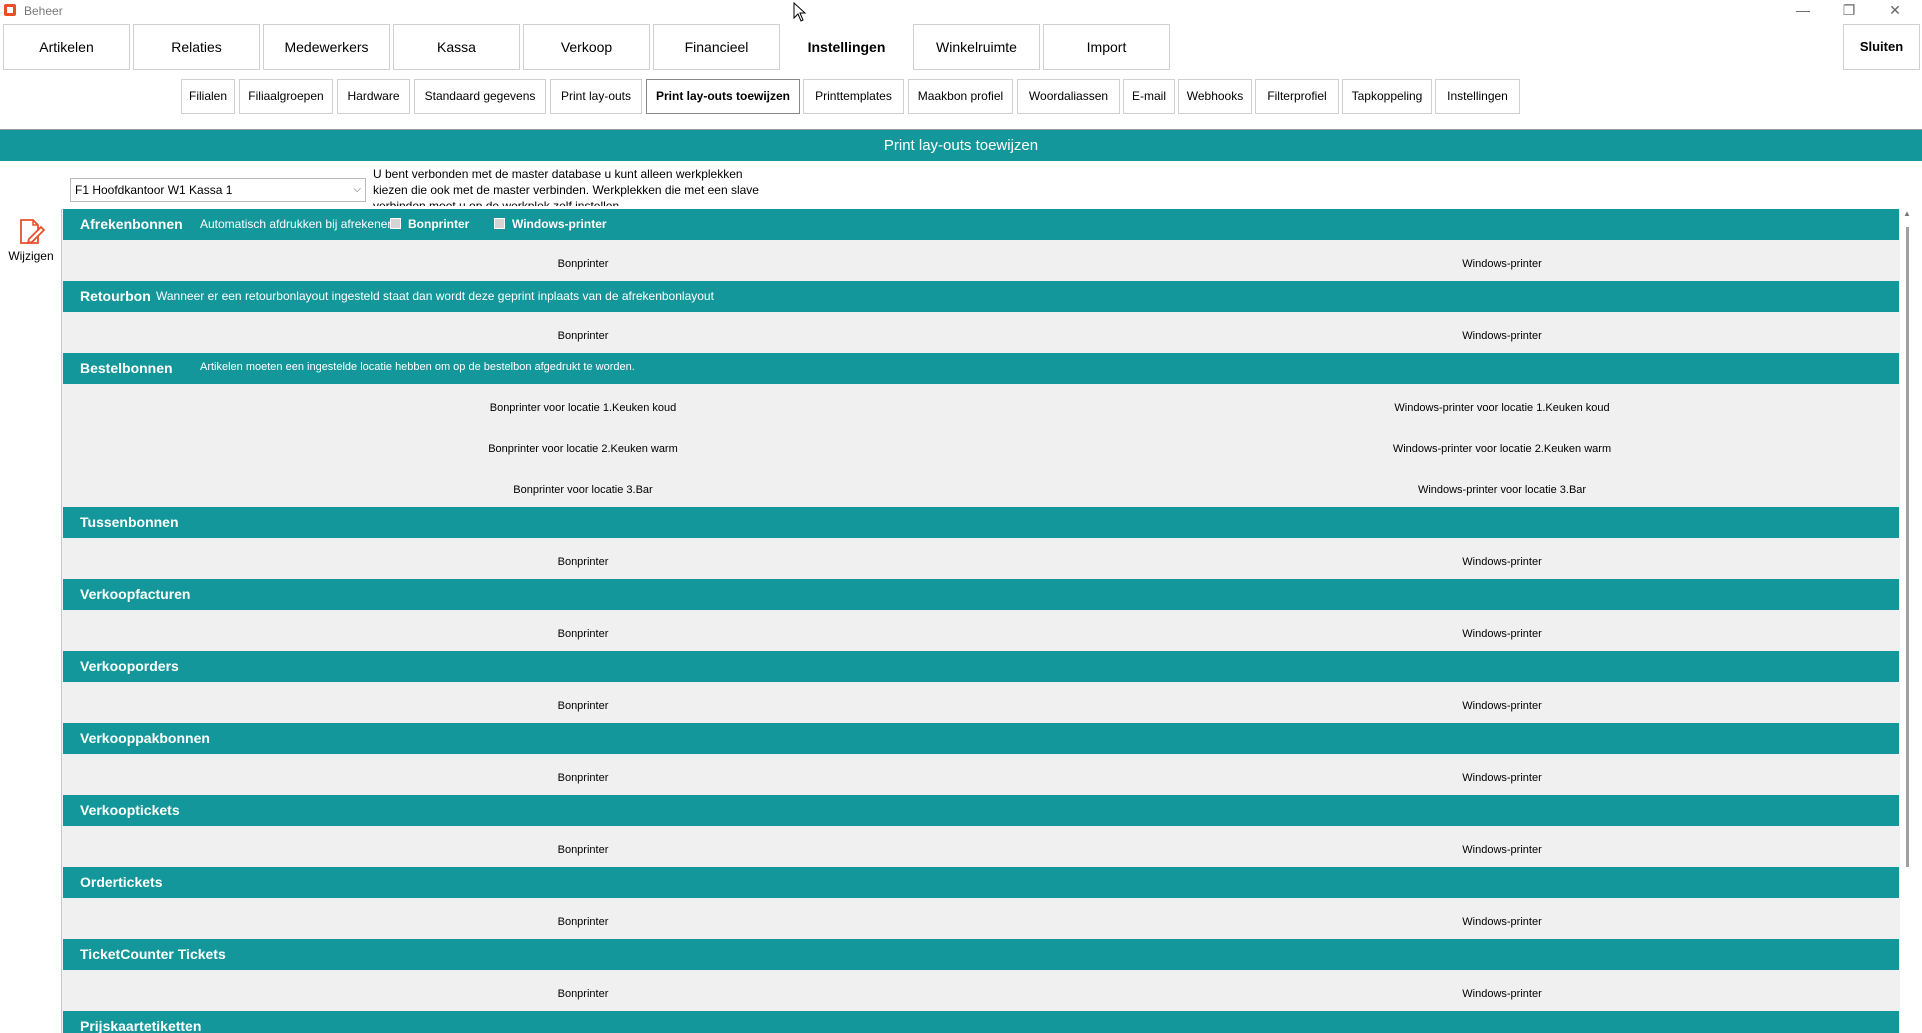  Describe the element at coordinates (976, 47) in the screenshot. I see `tab-winkelruimte: Winkelruimte` at that location.